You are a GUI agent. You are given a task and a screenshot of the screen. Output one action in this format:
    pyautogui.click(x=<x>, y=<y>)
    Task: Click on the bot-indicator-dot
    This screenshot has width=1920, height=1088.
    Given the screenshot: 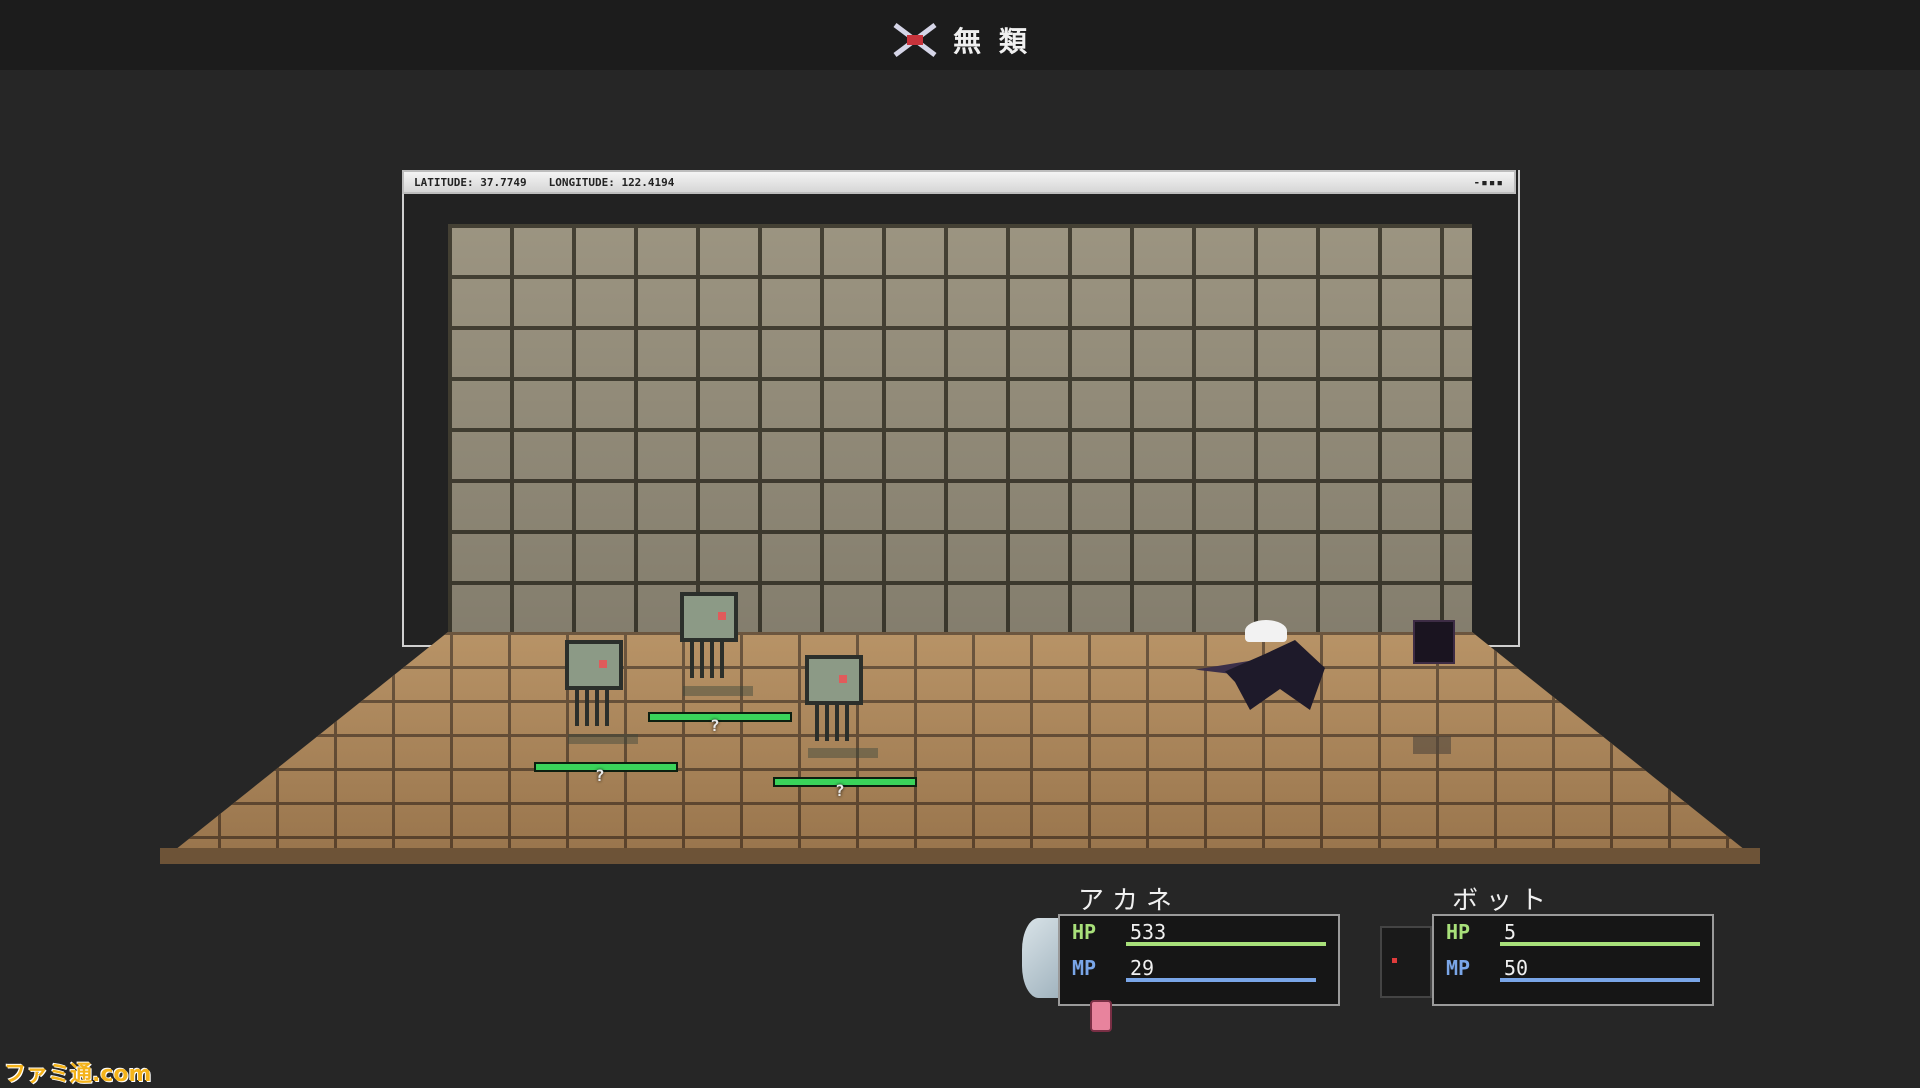 What is the action you would take?
    pyautogui.click(x=1394, y=960)
    